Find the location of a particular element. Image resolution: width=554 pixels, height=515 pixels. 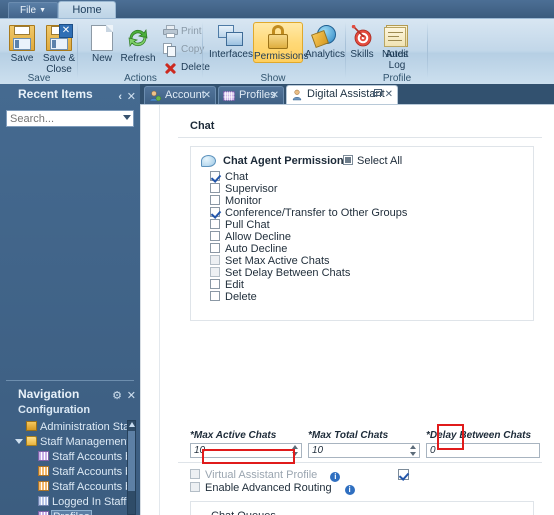

virtual-assistant-enabled-checkbox is located at coordinates (403, 474).